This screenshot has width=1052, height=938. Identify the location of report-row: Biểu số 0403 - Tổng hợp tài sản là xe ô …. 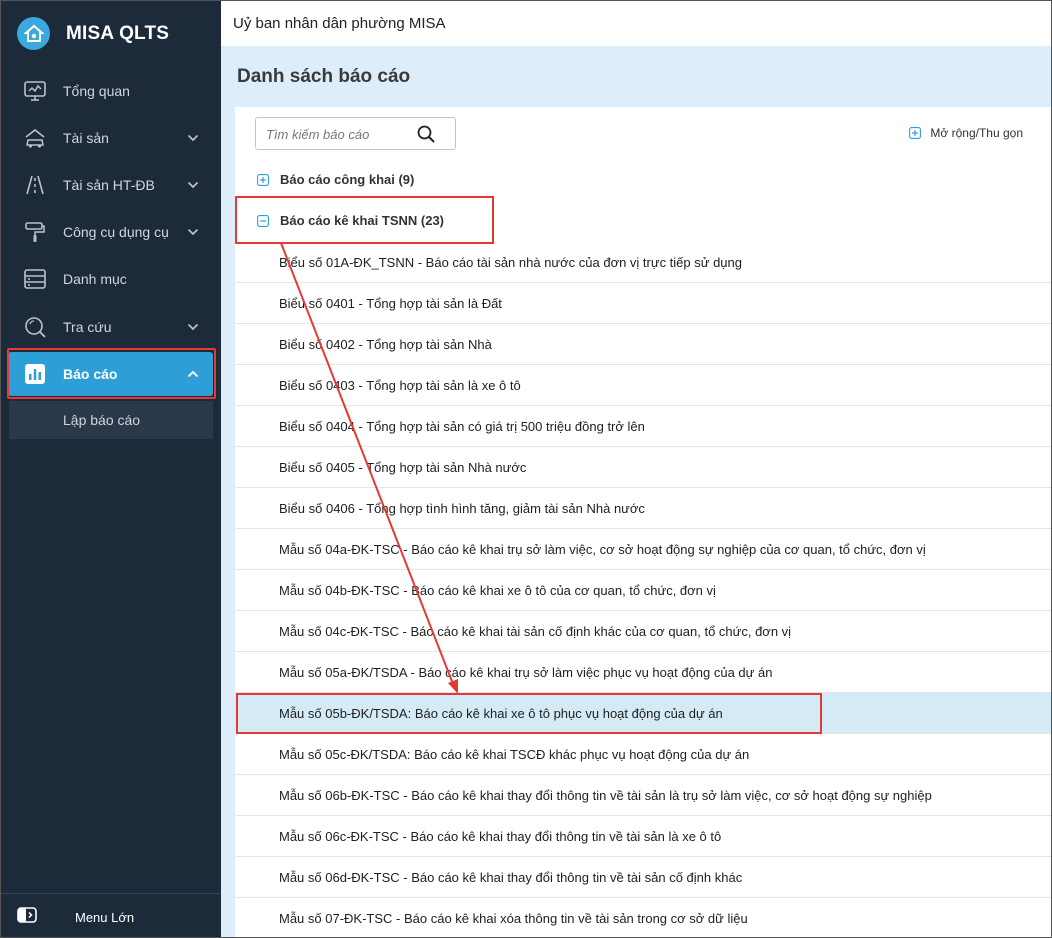
(643, 385).